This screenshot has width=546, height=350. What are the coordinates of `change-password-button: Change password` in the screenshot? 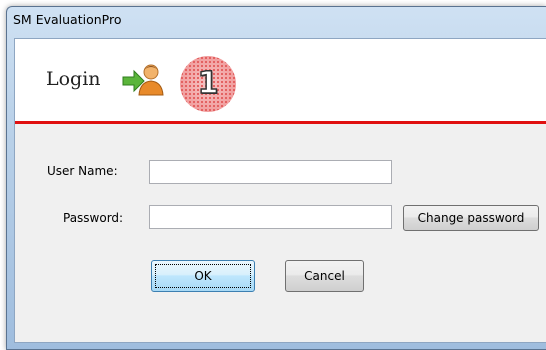 It's located at (471, 218).